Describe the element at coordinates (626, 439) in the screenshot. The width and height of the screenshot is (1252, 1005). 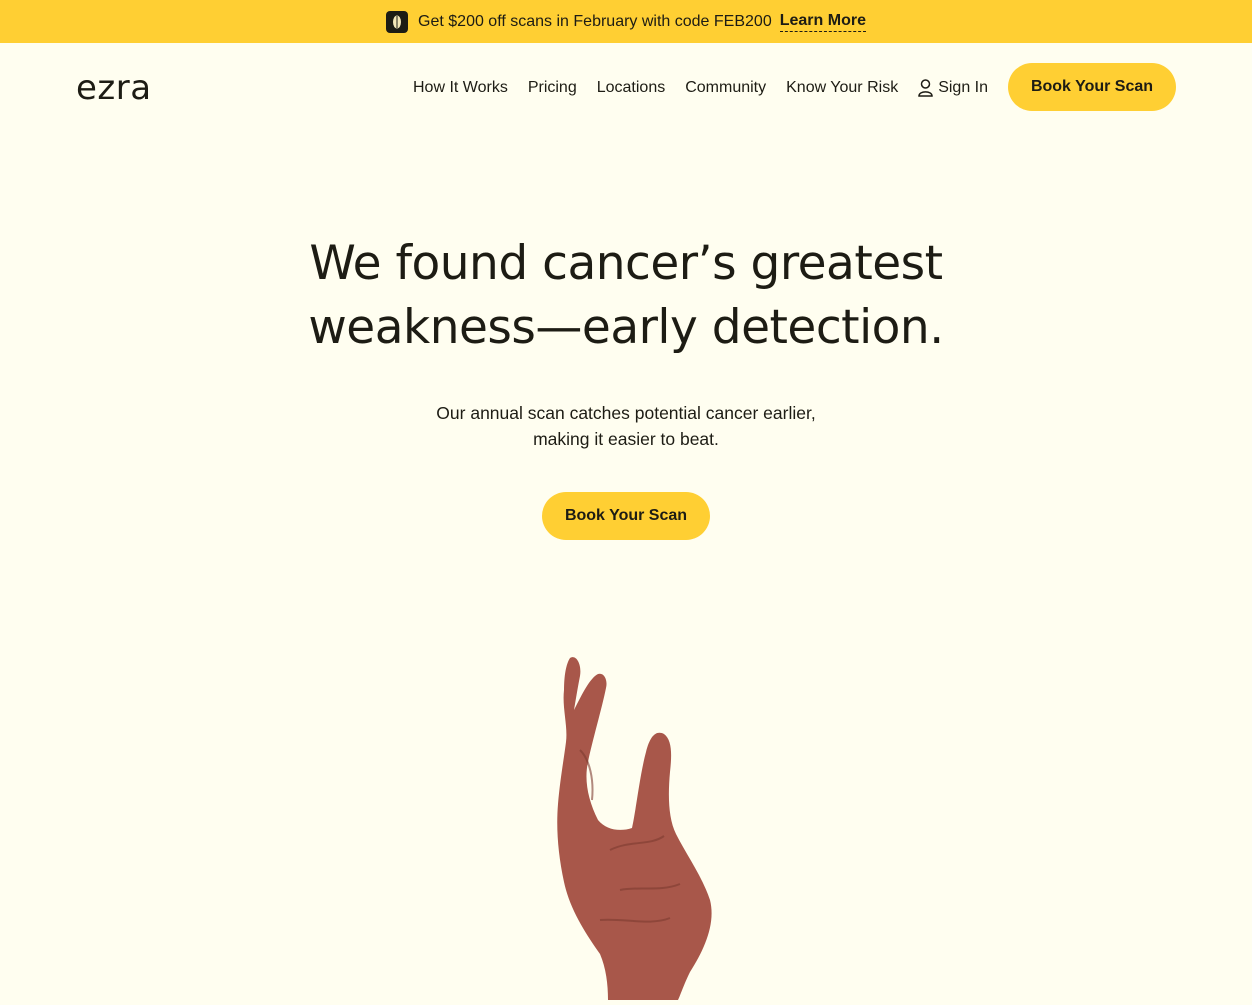
I see `hero-subtitle-line-2: making it easier to beat.` at that location.